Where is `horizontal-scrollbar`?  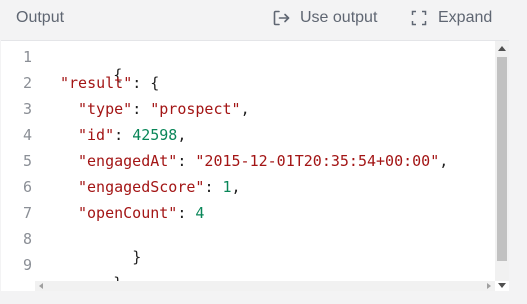 horizontal-scrollbar is located at coordinates (265, 286).